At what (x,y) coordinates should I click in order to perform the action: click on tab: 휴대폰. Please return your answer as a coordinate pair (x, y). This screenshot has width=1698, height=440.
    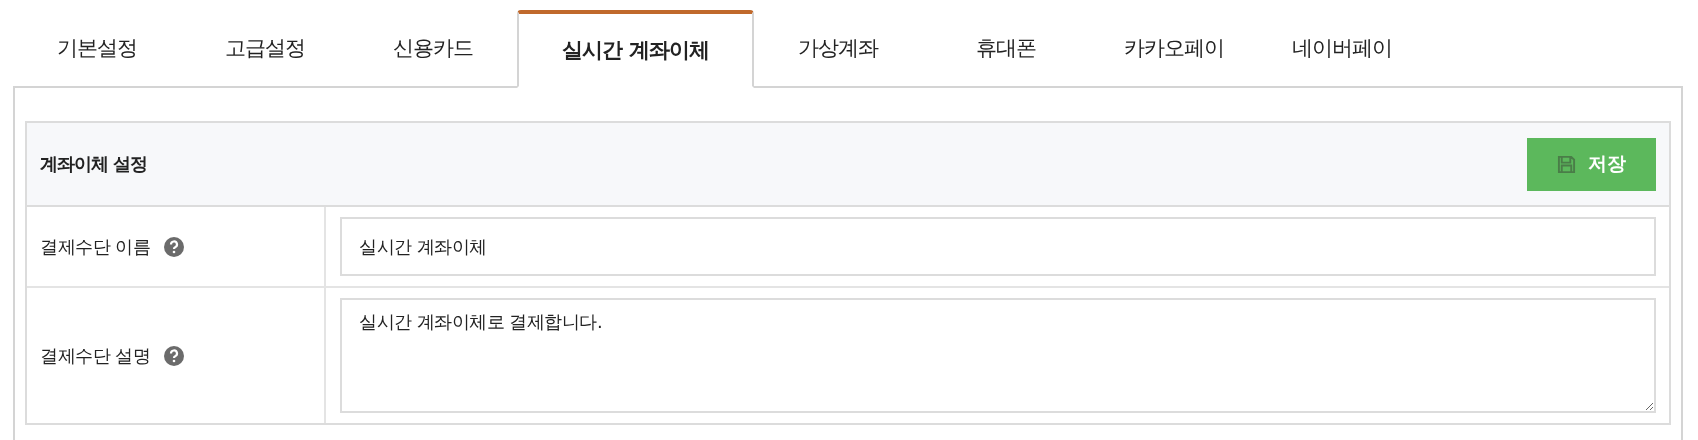
    Looking at the image, I should click on (1006, 48).